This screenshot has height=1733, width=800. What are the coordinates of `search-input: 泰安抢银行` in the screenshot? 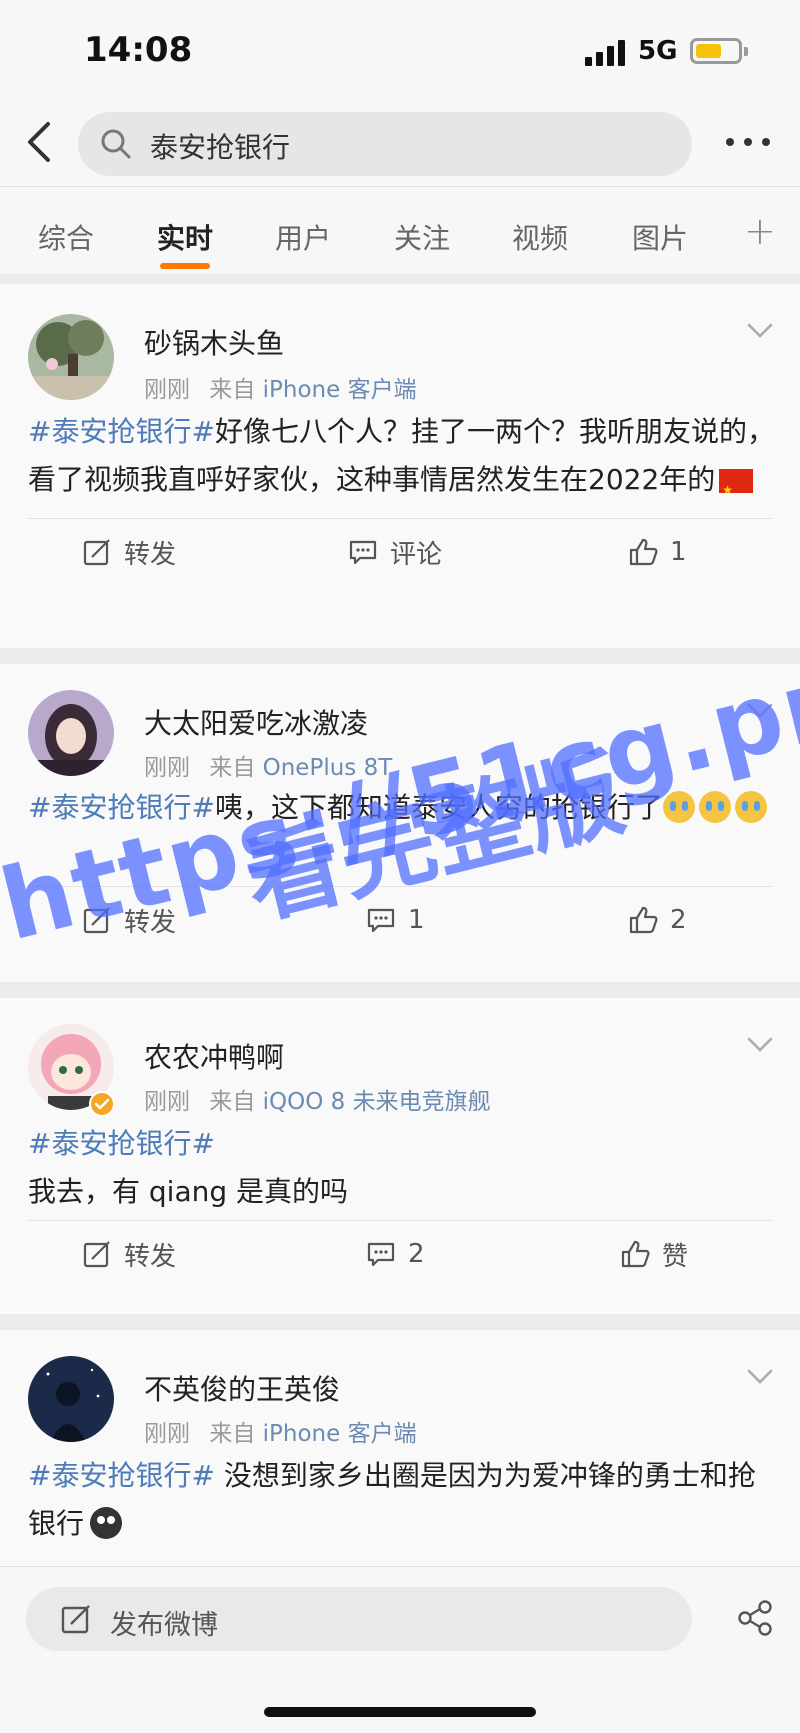 It's located at (385, 144).